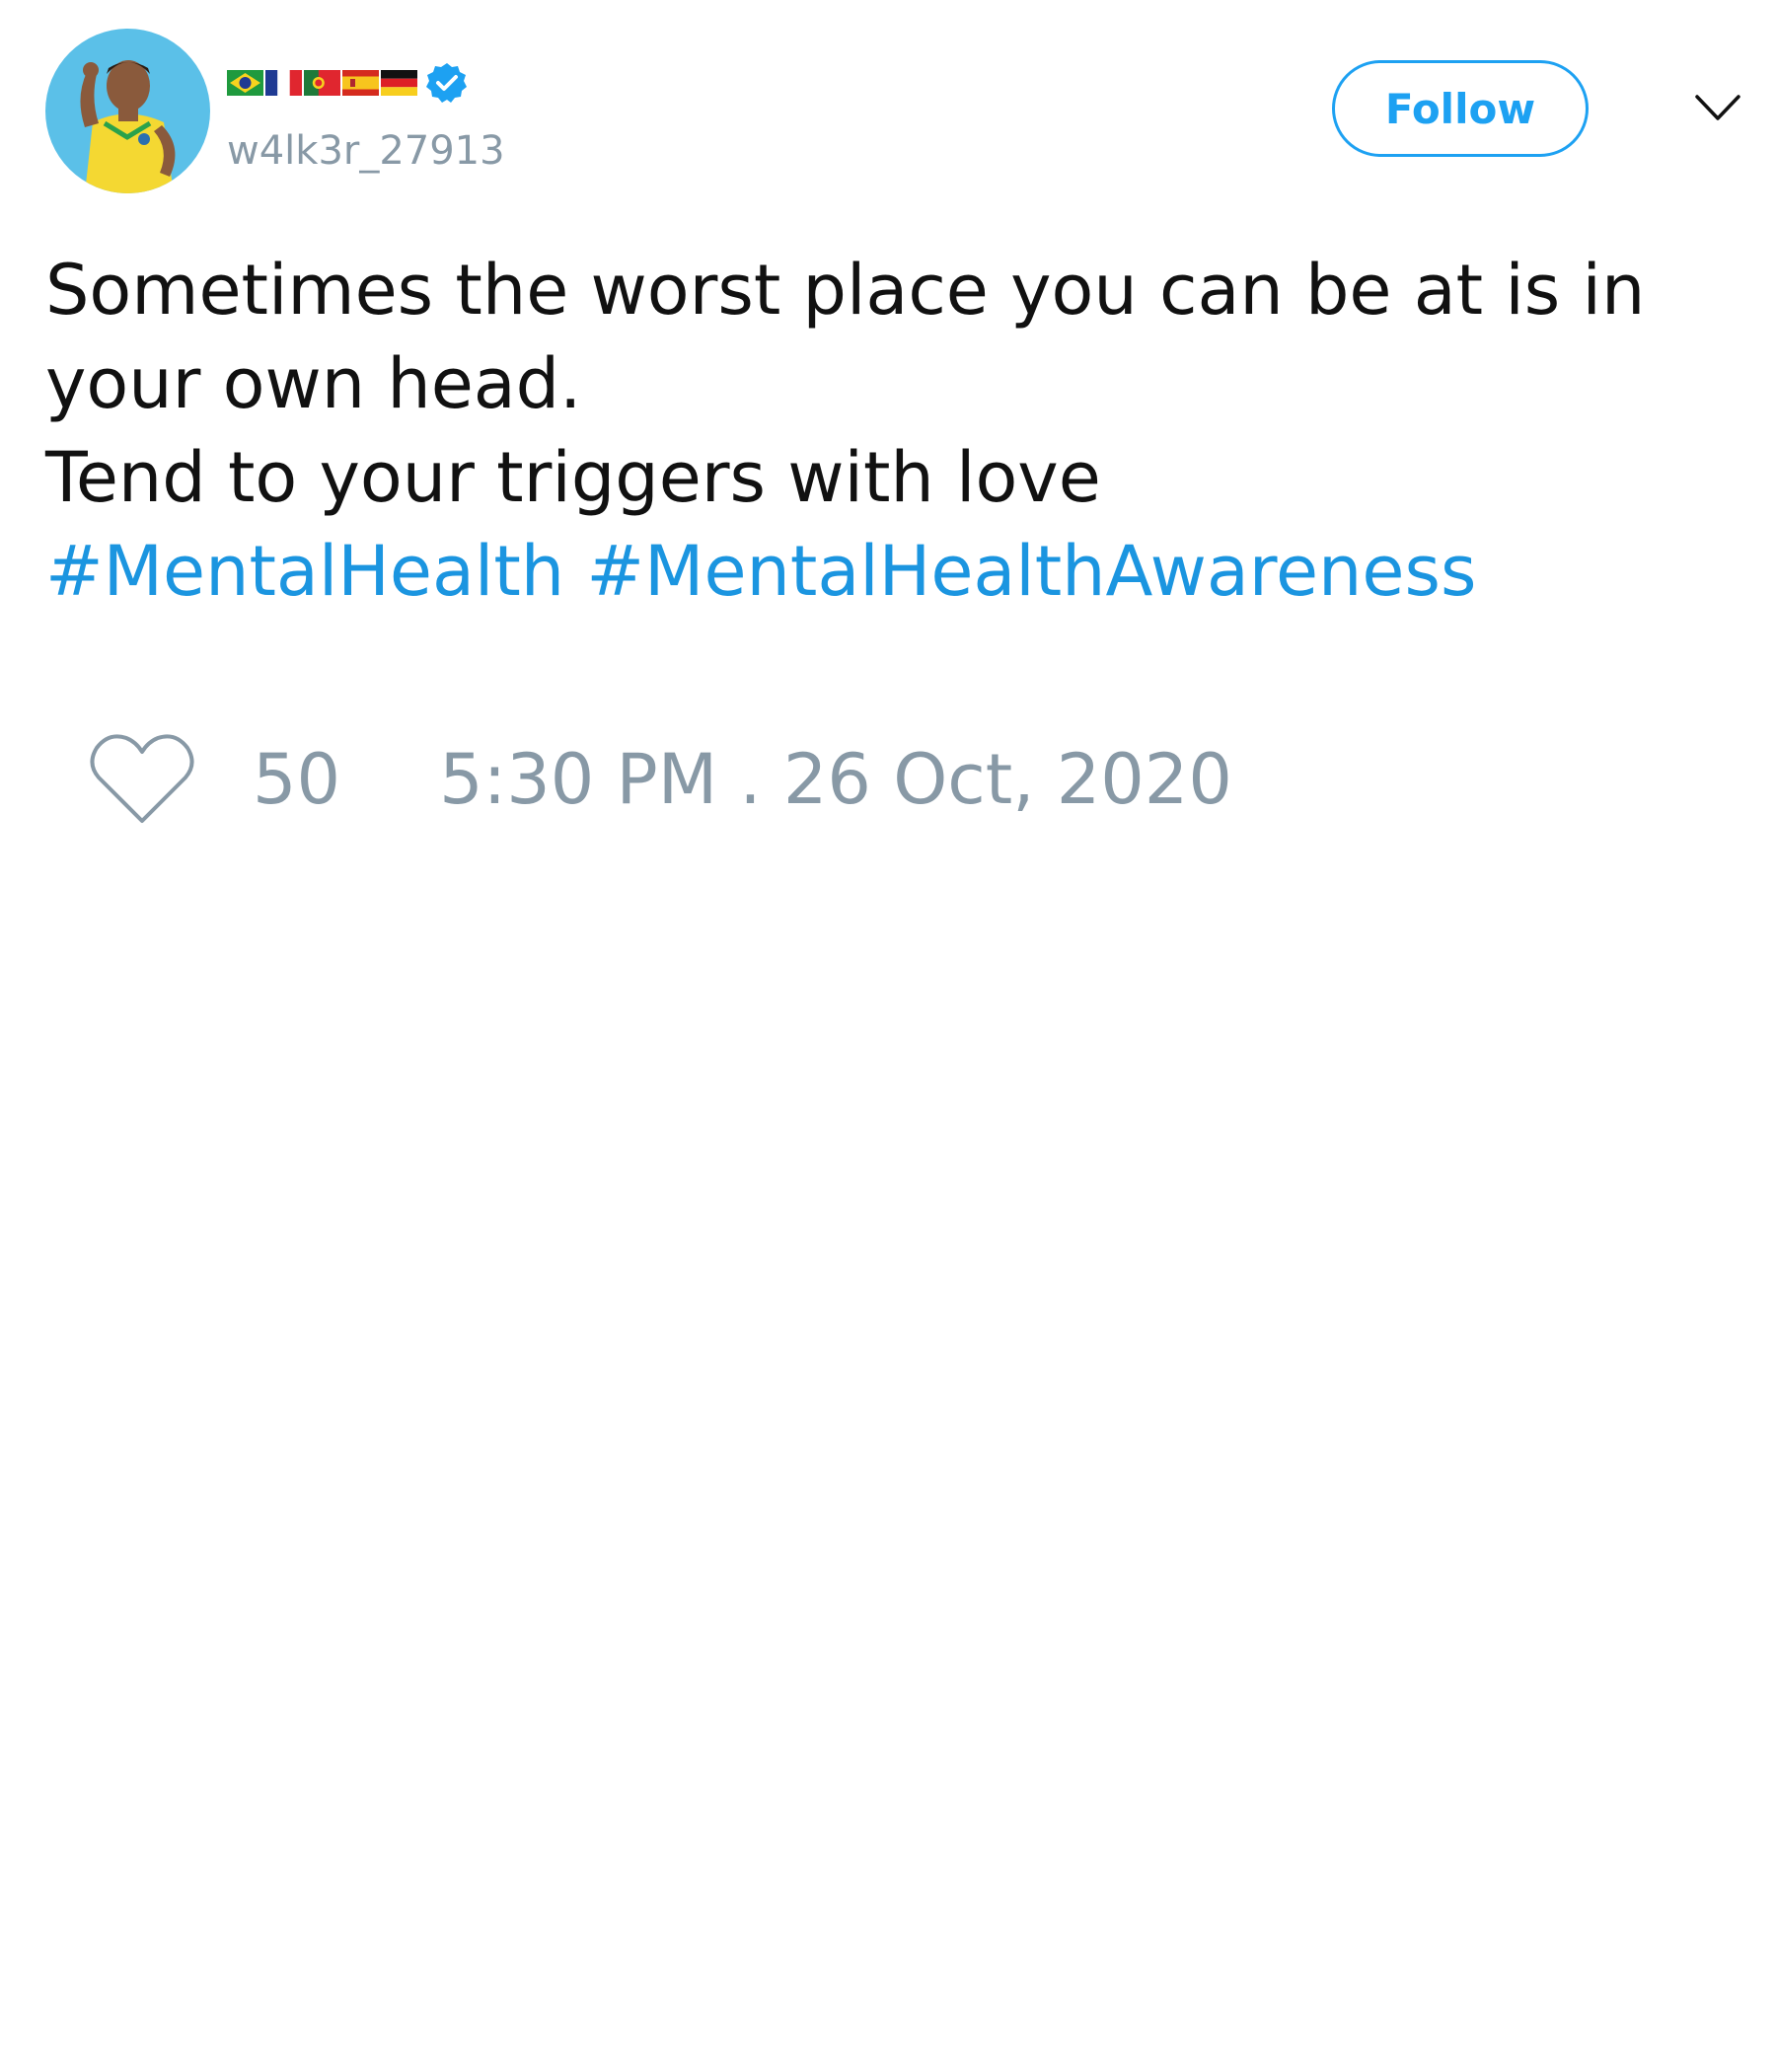 The width and height of the screenshot is (1776, 2072). Describe the element at coordinates (283, 83) in the screenshot. I see `france-flag-icon` at that location.